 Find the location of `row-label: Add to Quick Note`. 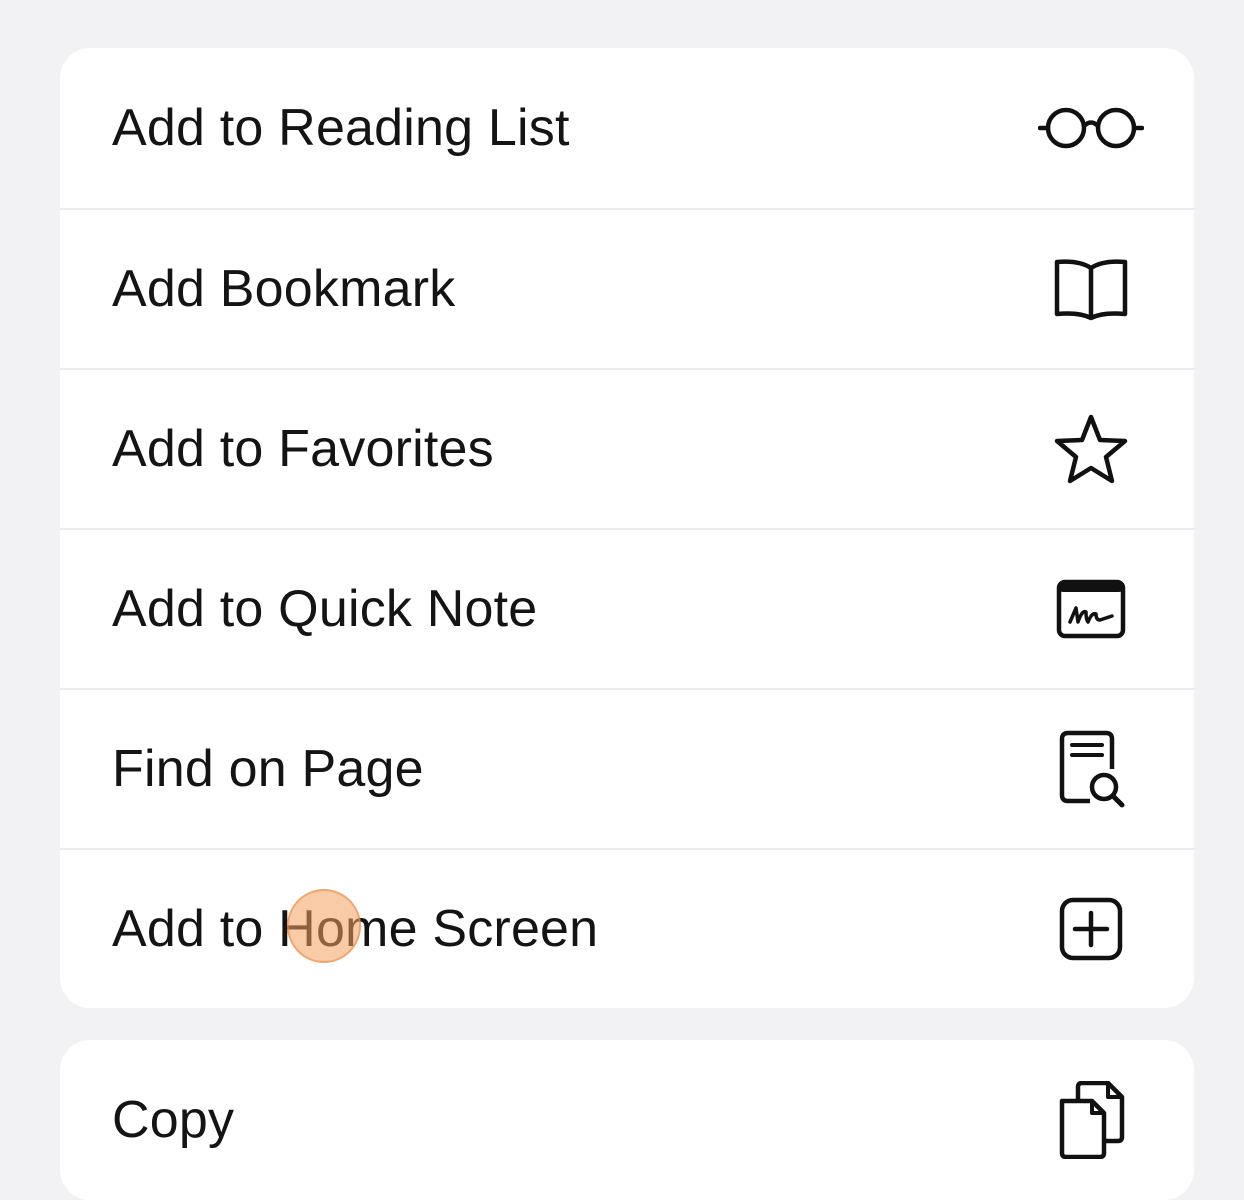

row-label: Add to Quick Note is located at coordinates (325, 609).